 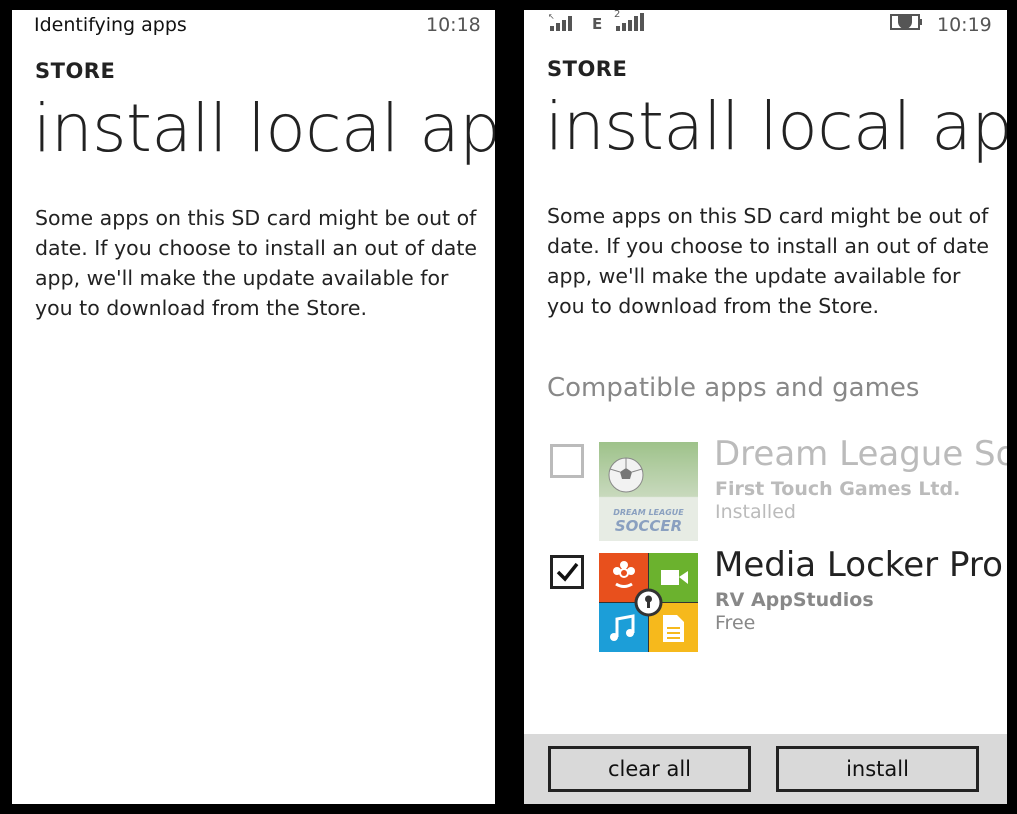 What do you see at coordinates (860, 454) in the screenshot?
I see `app-name: Dream League Soccer` at bounding box center [860, 454].